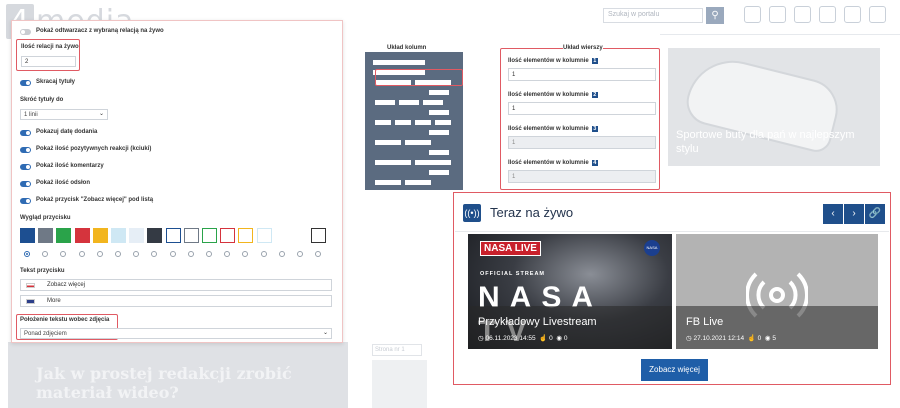 This screenshot has height=408, width=900. What do you see at coordinates (325, 333) in the screenshot?
I see `chevron-down-icon: ⌄` at bounding box center [325, 333].